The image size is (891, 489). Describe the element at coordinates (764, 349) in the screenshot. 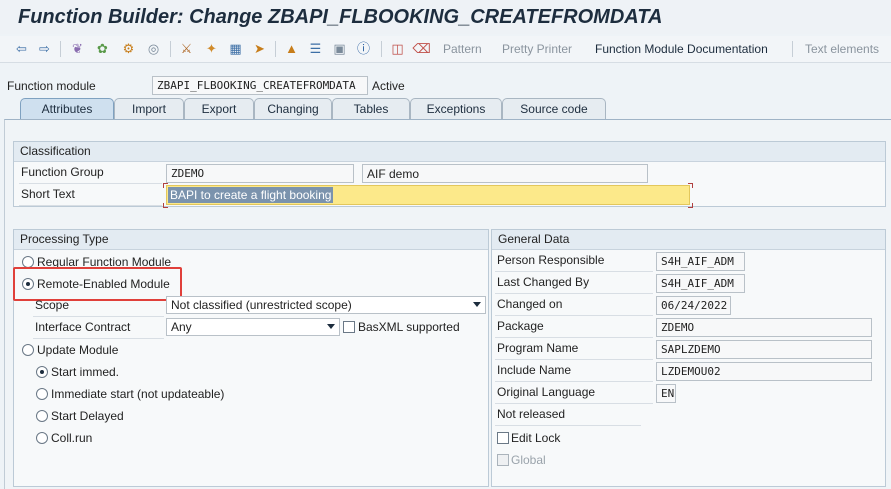

I see `program-name-field: SAPLZDEMO` at that location.